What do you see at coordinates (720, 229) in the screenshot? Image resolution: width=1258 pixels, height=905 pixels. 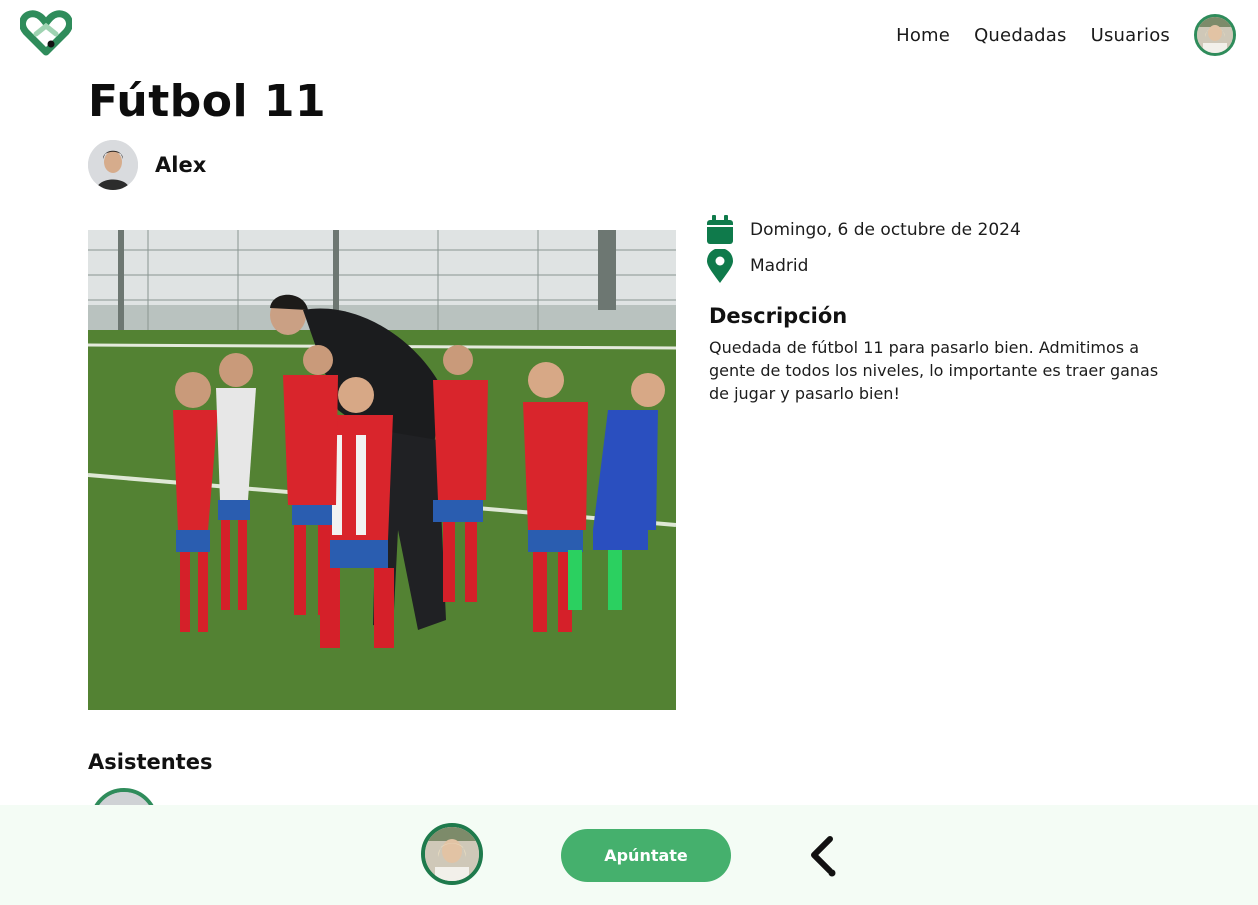 I see `calendar-icon` at bounding box center [720, 229].